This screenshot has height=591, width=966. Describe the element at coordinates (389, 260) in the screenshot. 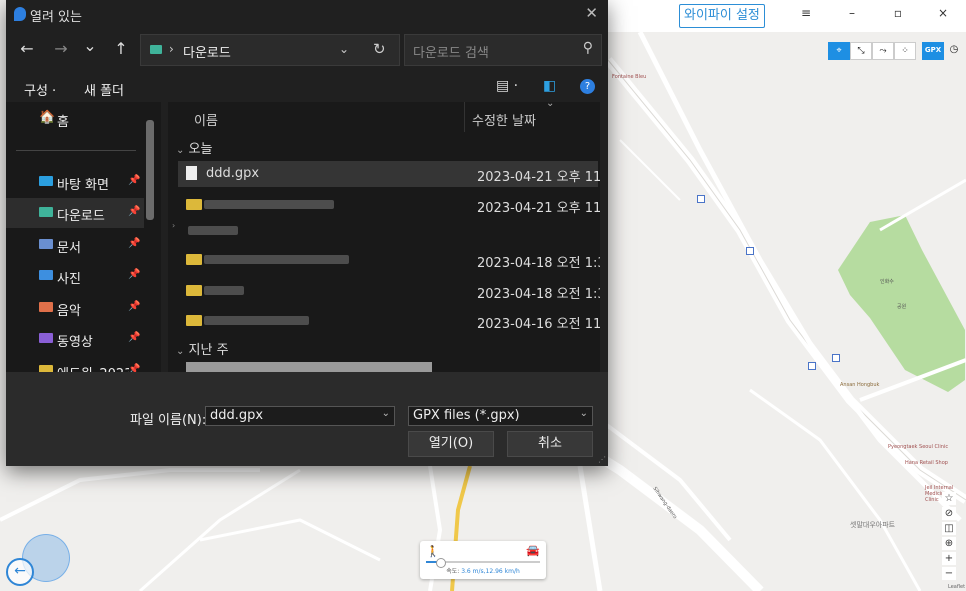

I see `file-row: 2023-04-18 오전 1:34` at that location.